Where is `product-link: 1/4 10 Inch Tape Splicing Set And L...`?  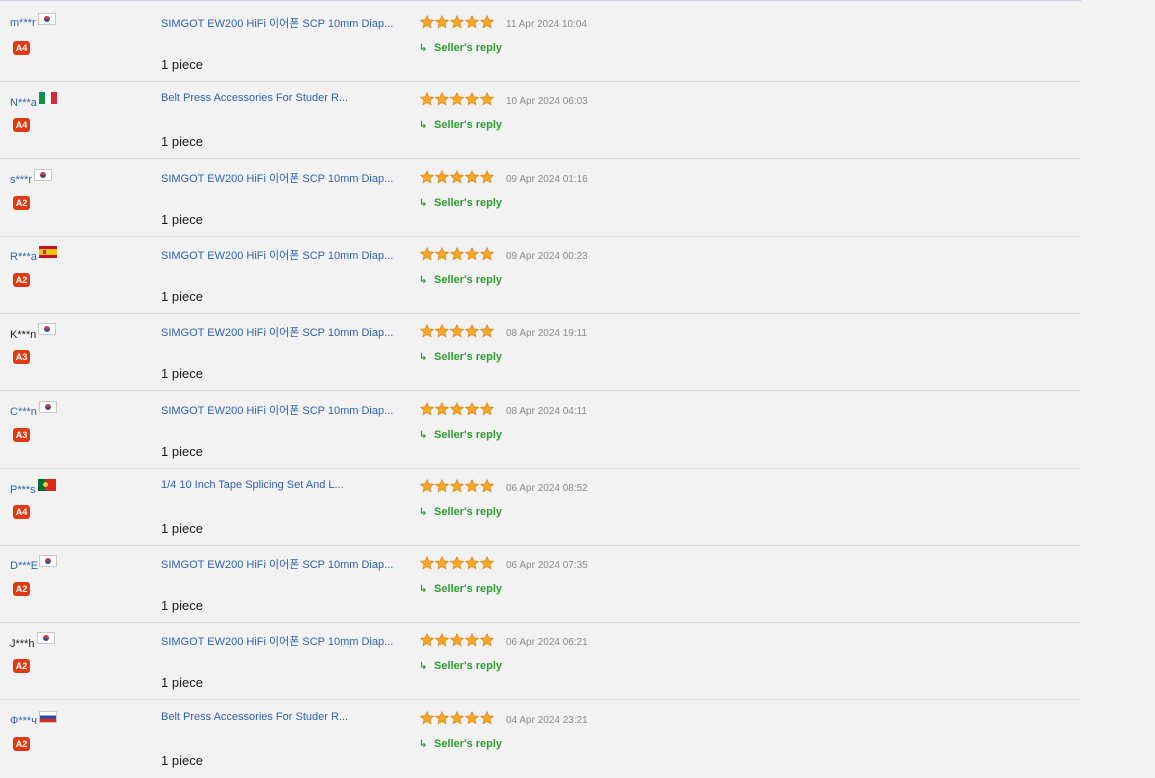 product-link: 1/4 10 Inch Tape Splicing Set And L... is located at coordinates (252, 485).